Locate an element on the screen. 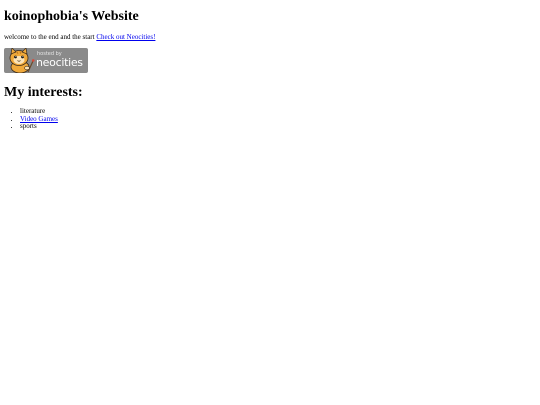 The width and height of the screenshot is (540, 405). hosted-by-neocities-badge: hosted by neocities is located at coordinates (46, 60).